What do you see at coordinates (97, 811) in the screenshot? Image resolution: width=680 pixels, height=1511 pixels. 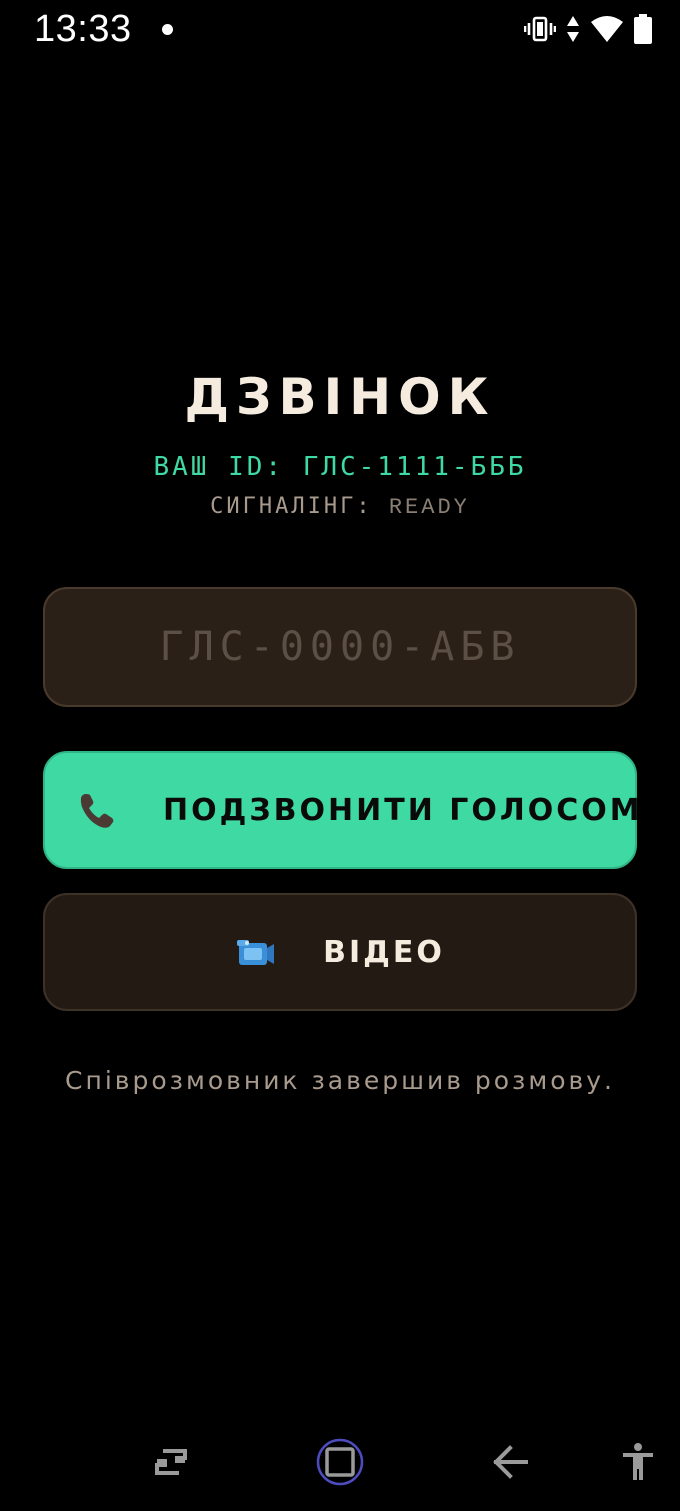 I see `phone-icon` at bounding box center [97, 811].